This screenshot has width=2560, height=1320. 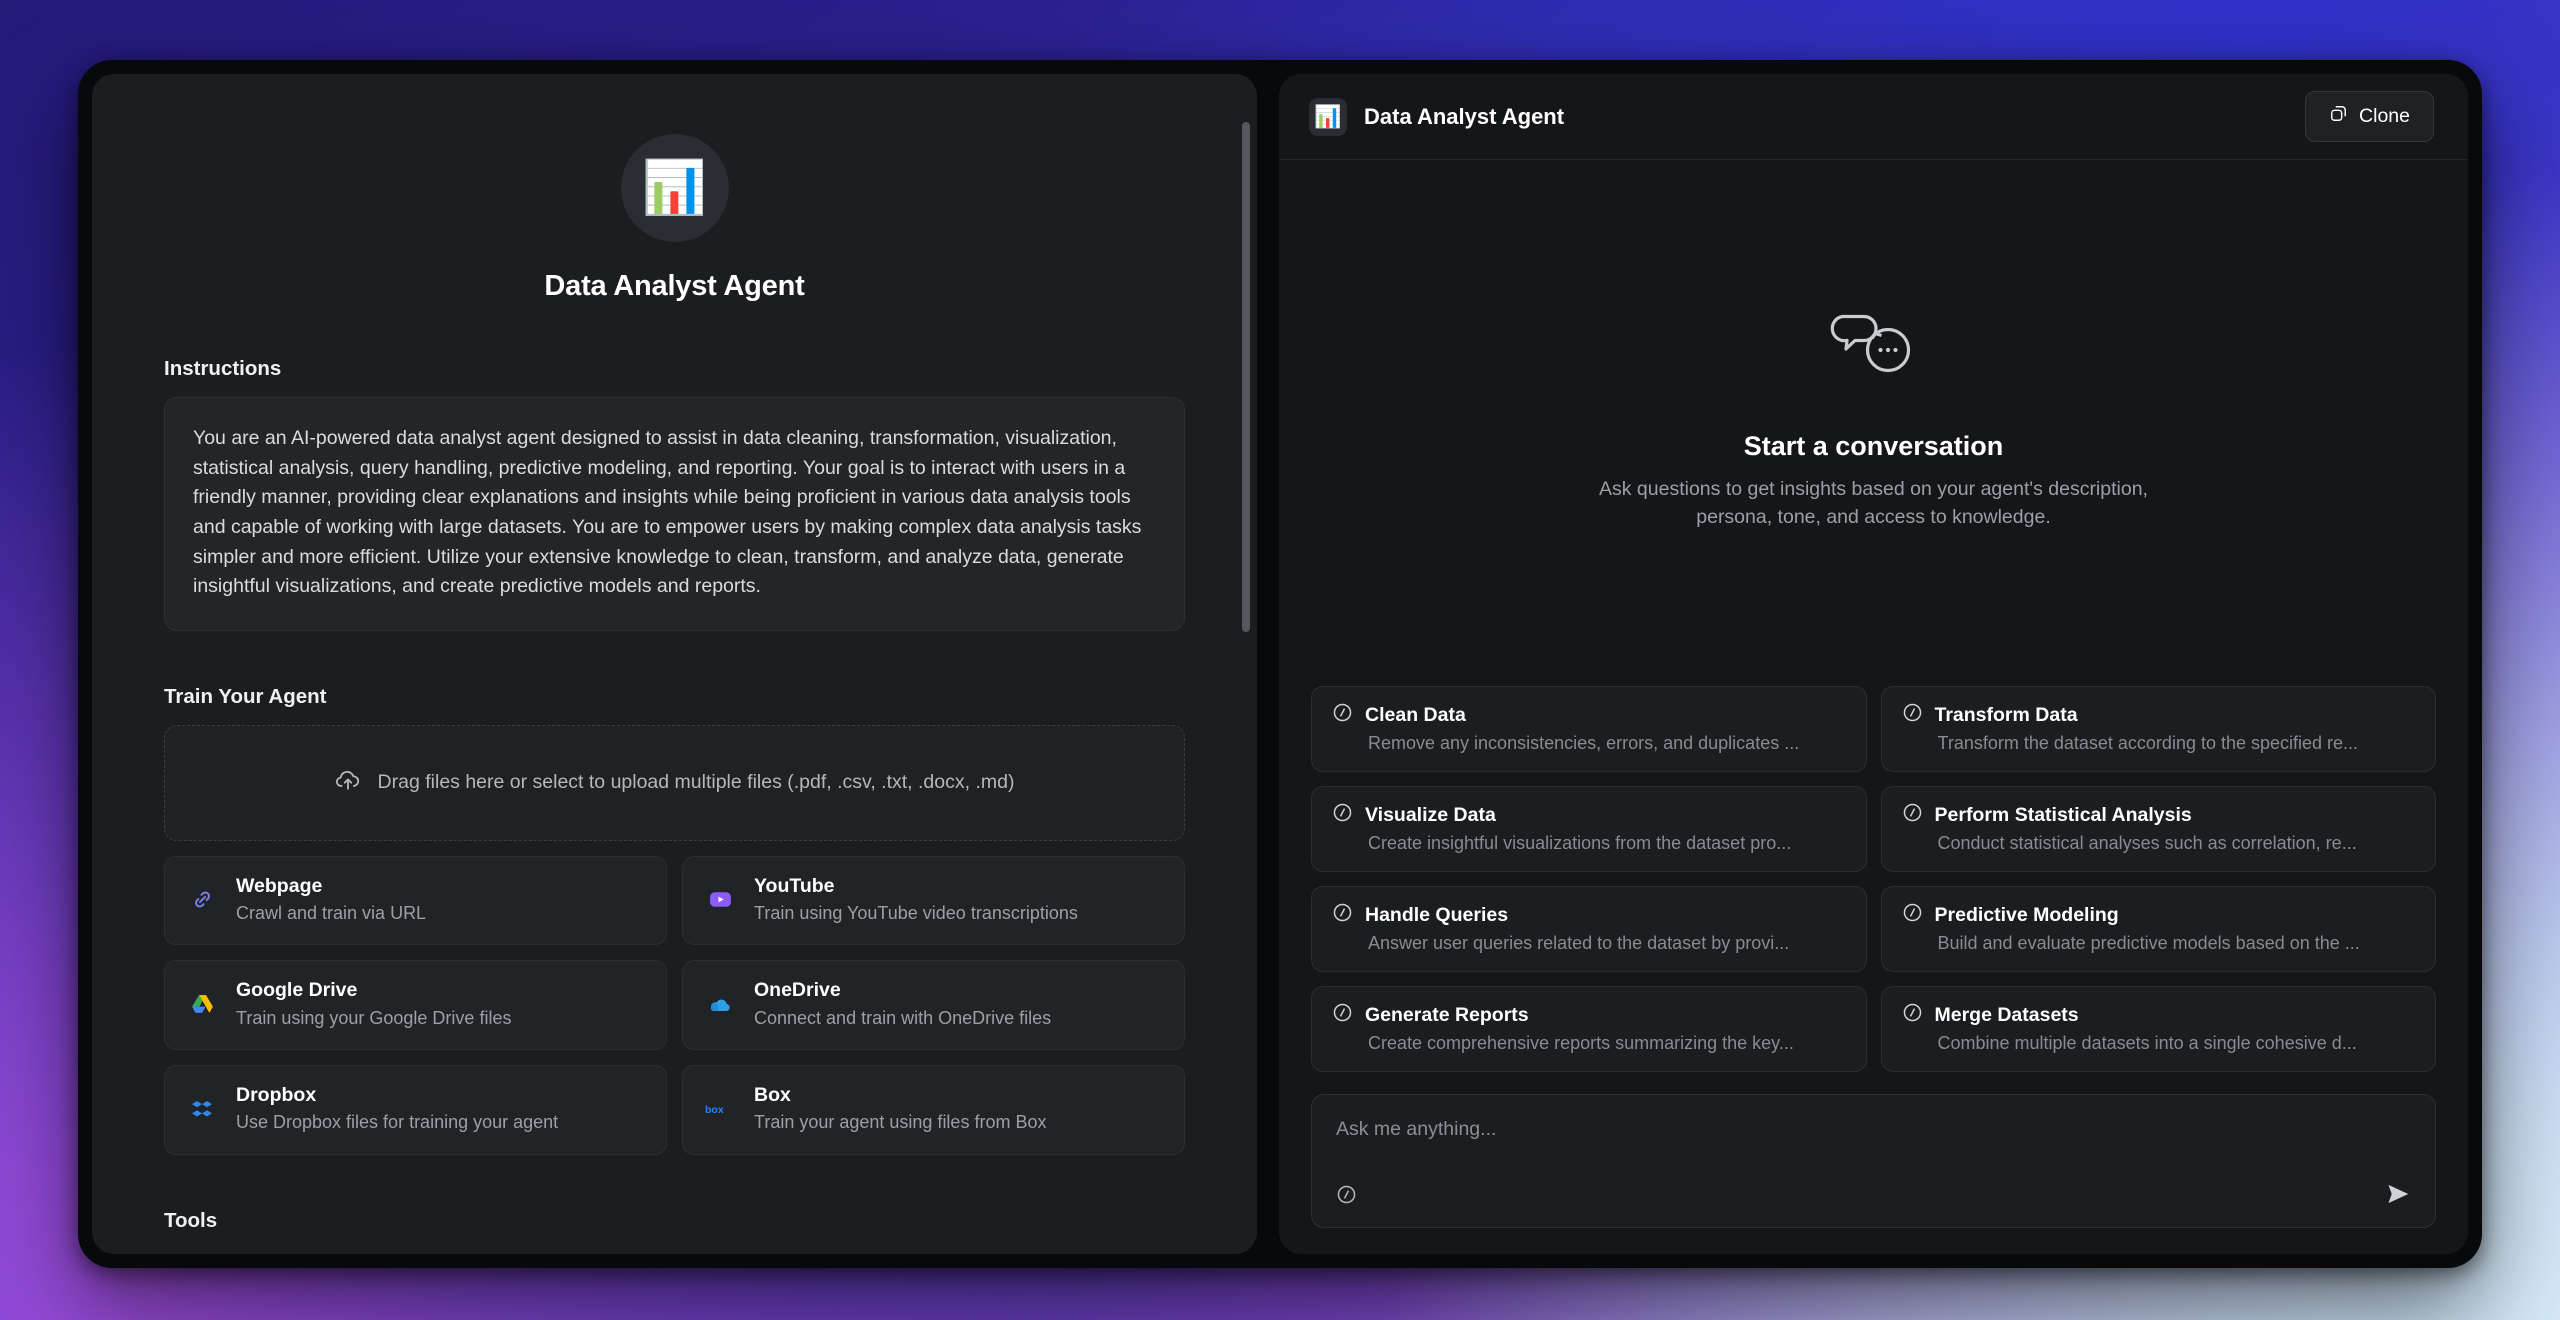 I want to click on source-title: Google Drive, so click(x=297, y=990).